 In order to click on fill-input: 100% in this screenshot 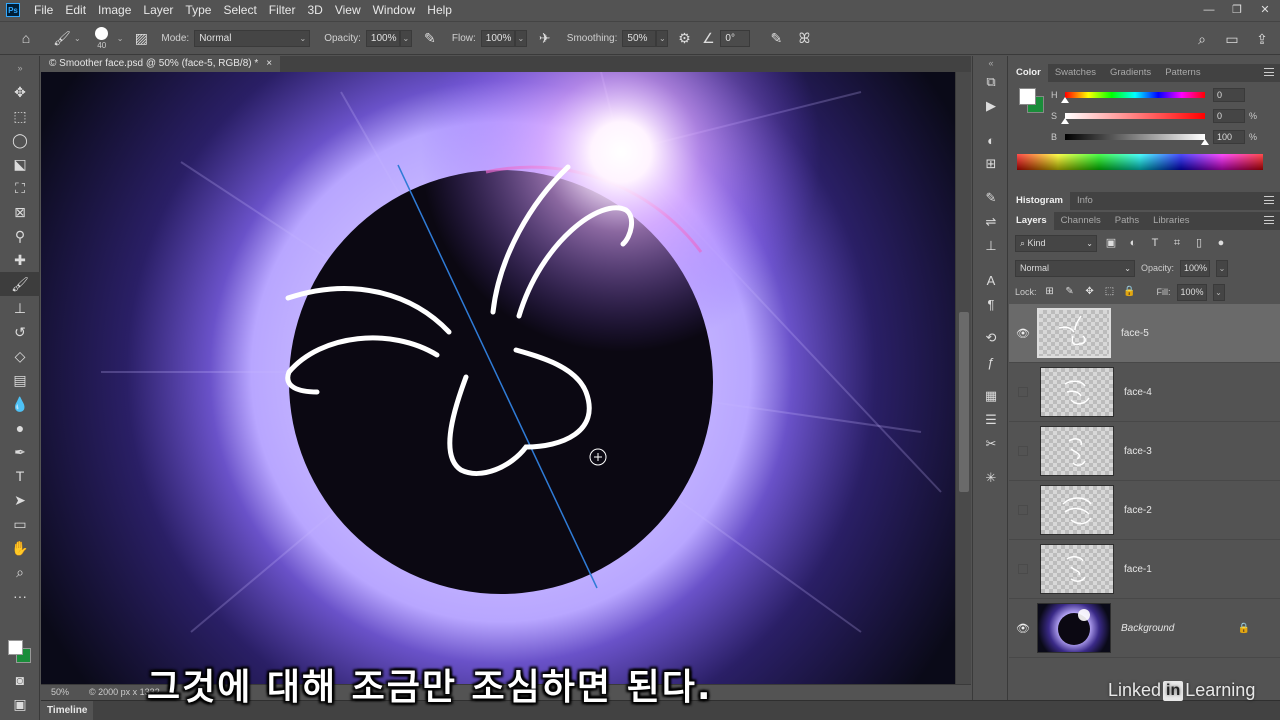, I will do `click(1191, 292)`.